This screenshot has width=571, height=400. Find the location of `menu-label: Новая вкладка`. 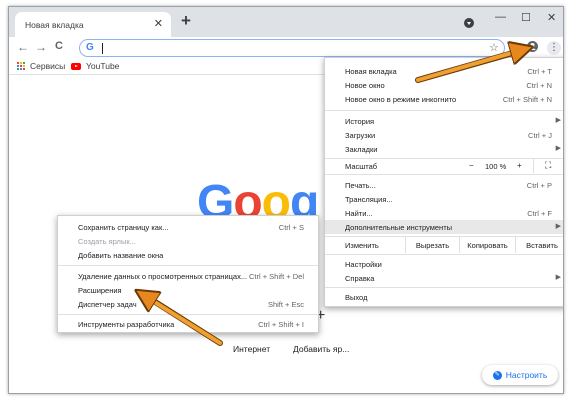

menu-label: Новая вкладка is located at coordinates (371, 71).